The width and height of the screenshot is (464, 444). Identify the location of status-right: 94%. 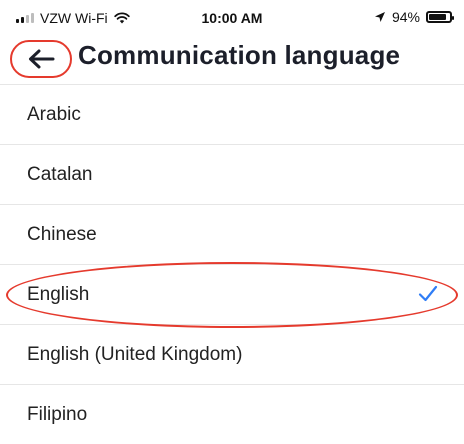
(414, 17).